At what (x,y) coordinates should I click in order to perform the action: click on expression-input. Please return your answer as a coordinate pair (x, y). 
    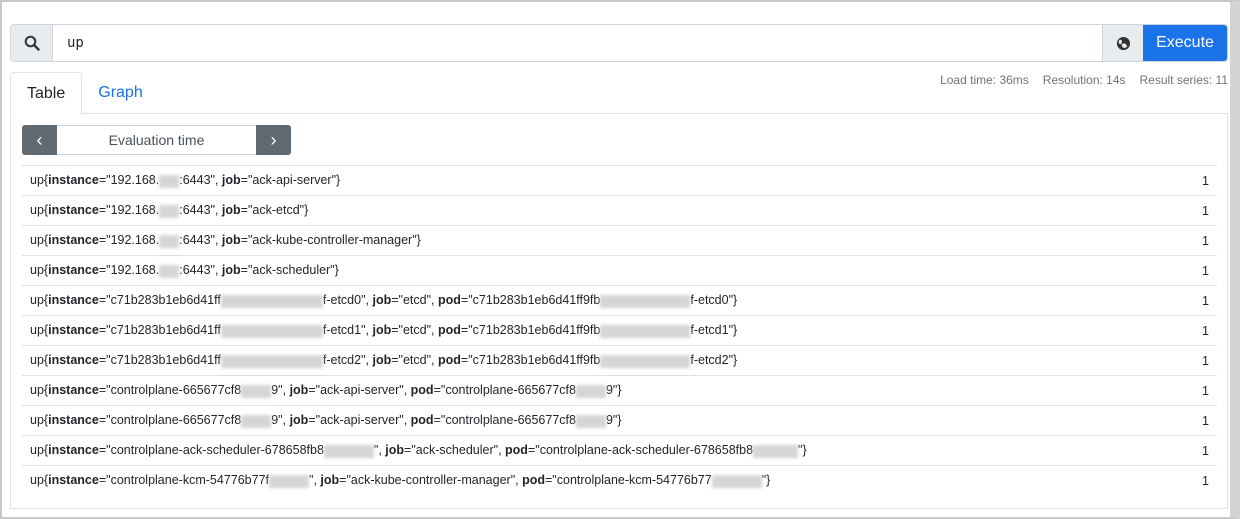
    Looking at the image, I should click on (577, 43).